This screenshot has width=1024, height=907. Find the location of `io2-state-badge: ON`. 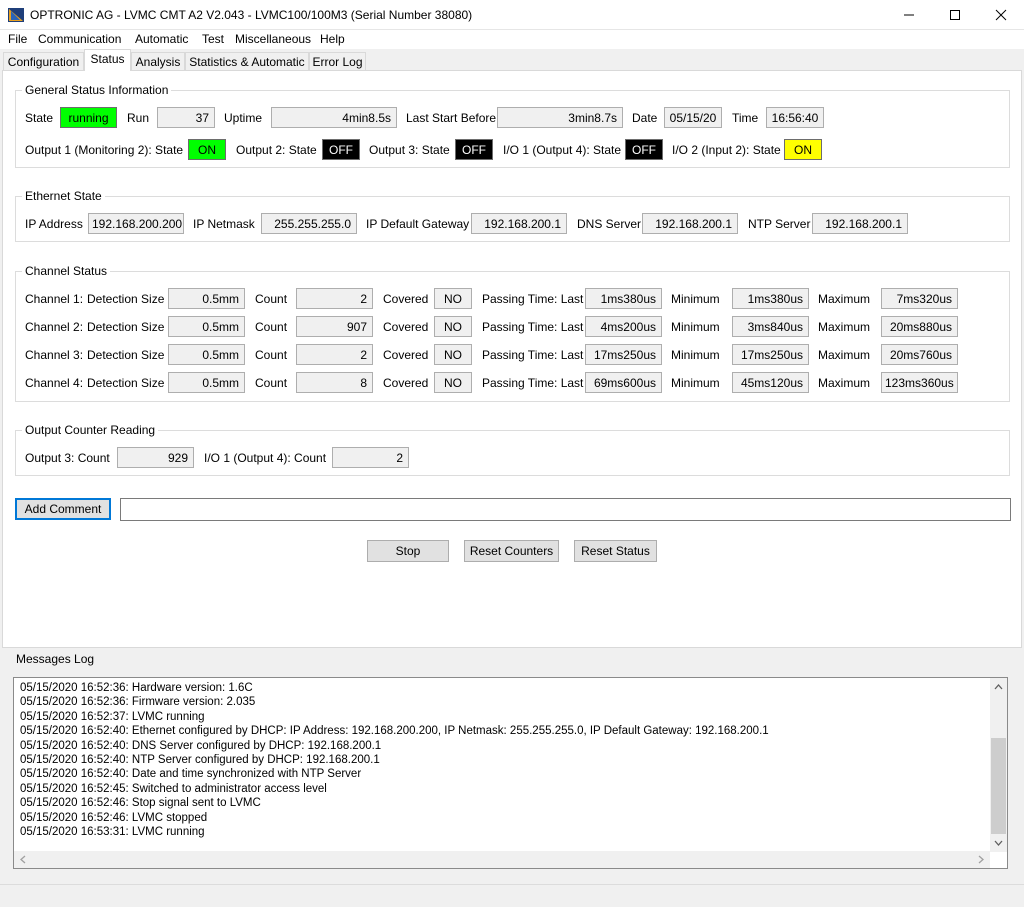

io2-state-badge: ON is located at coordinates (803, 149).